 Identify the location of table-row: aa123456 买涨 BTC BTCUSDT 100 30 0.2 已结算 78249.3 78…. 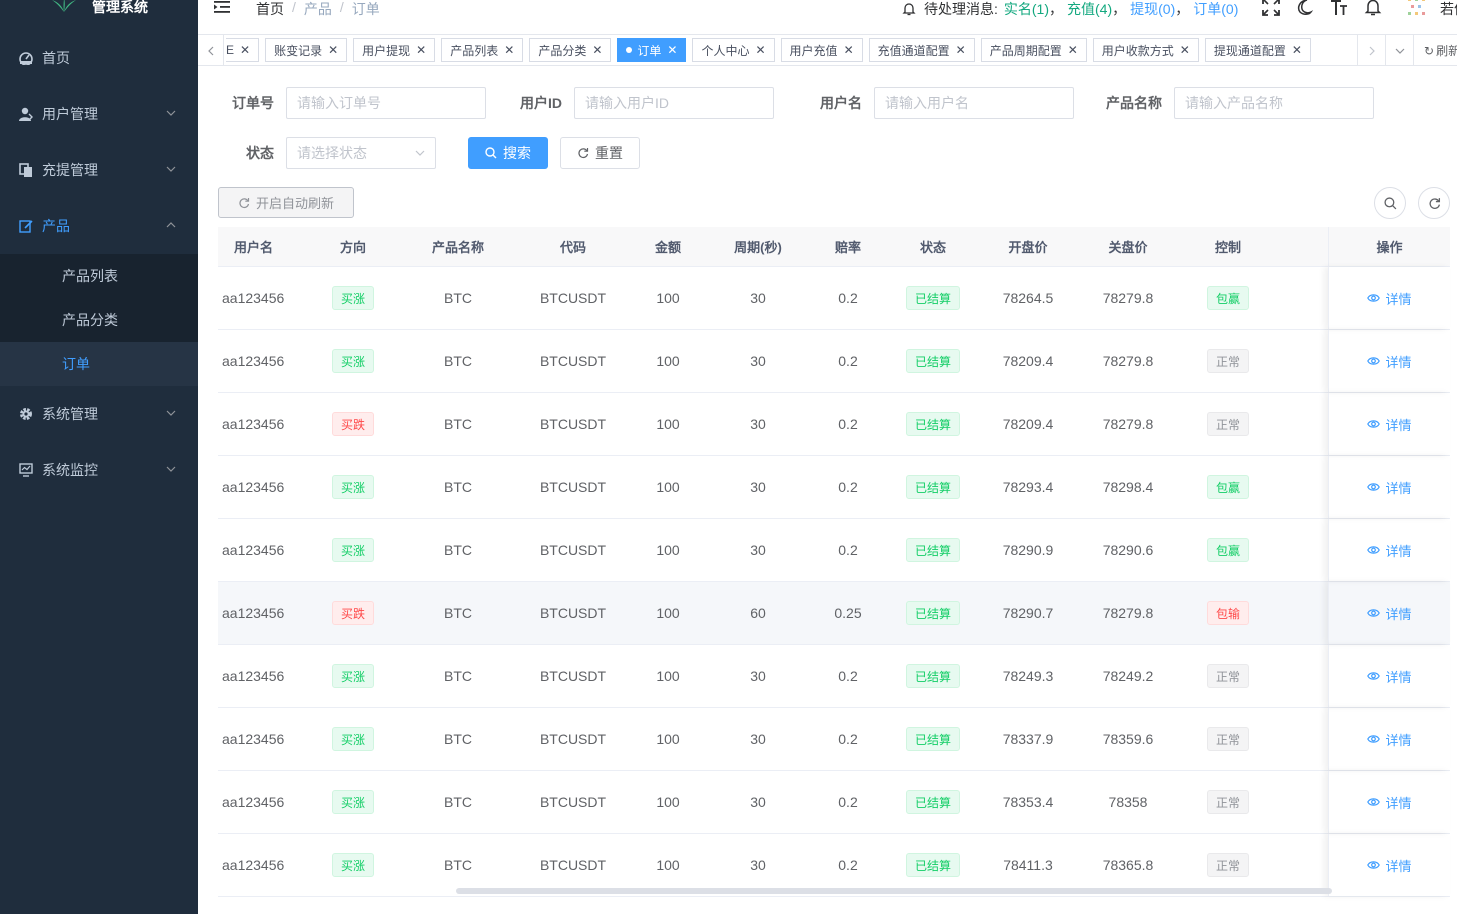
(834, 676).